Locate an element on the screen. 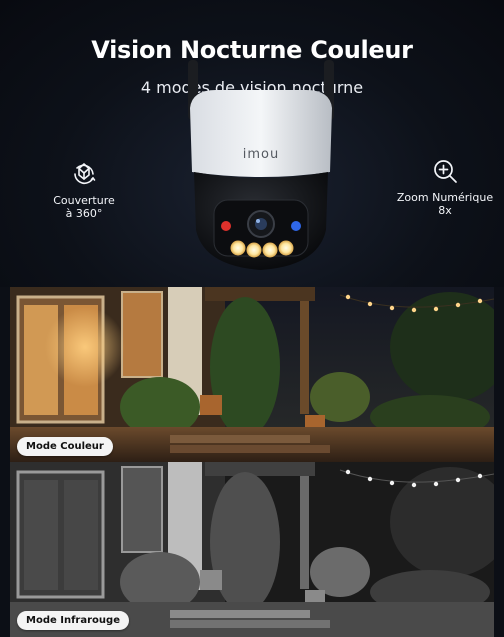 This screenshot has height=637, width=504. feature-360-coverage: Couverture à 360° is located at coordinates (84, 190).